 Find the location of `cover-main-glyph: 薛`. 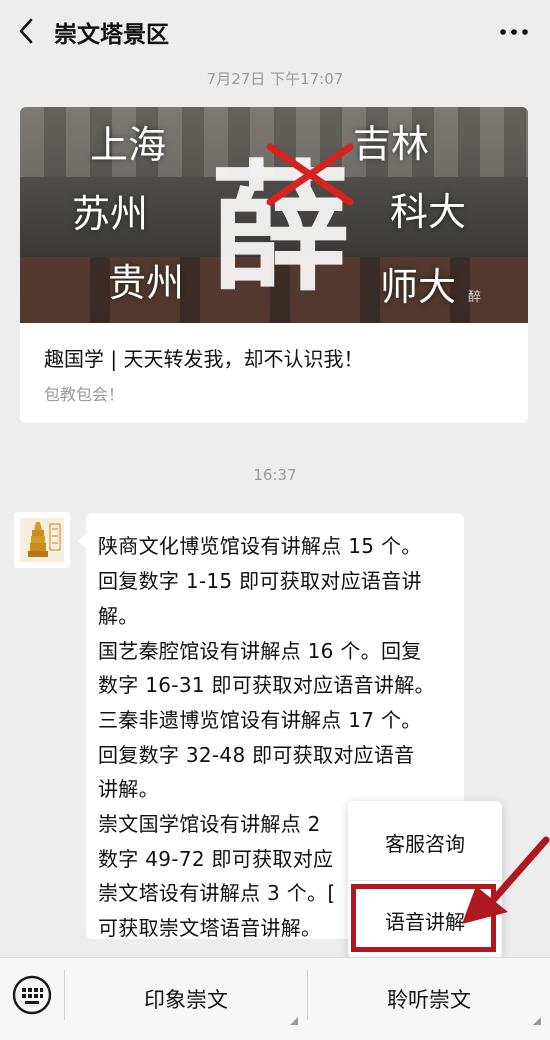

cover-main-glyph: 薛 is located at coordinates (280, 222).